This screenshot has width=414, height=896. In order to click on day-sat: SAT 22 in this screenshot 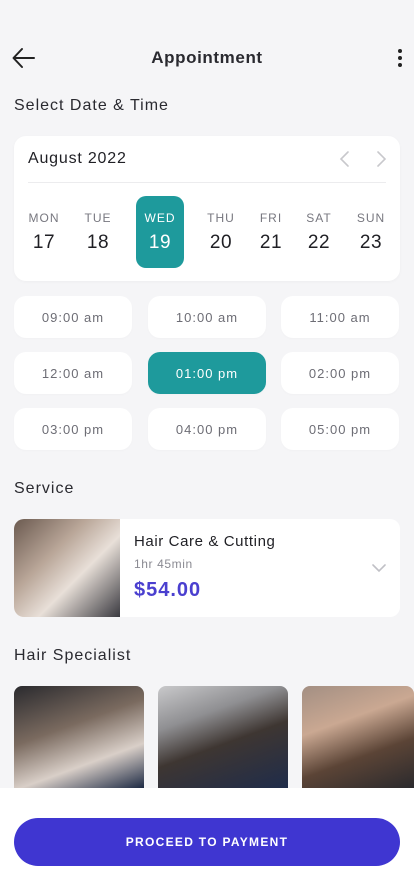, I will do `click(319, 232)`.